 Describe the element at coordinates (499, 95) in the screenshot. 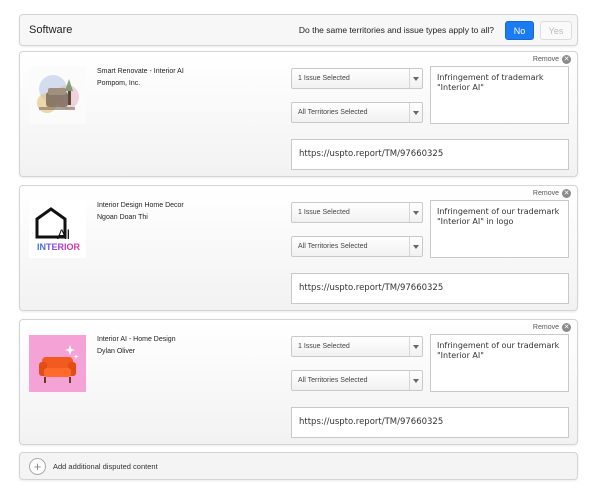

I see `description-textarea: Infringement of trademark "Interior AI"` at that location.